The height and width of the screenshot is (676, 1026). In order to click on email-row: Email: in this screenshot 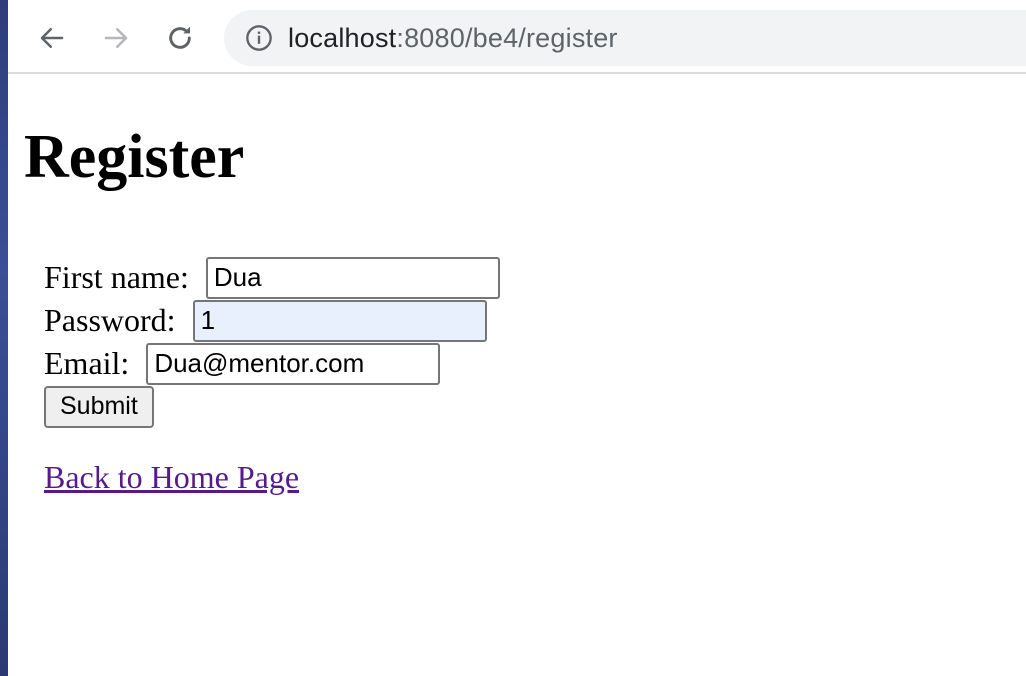, I will do `click(272, 363)`.